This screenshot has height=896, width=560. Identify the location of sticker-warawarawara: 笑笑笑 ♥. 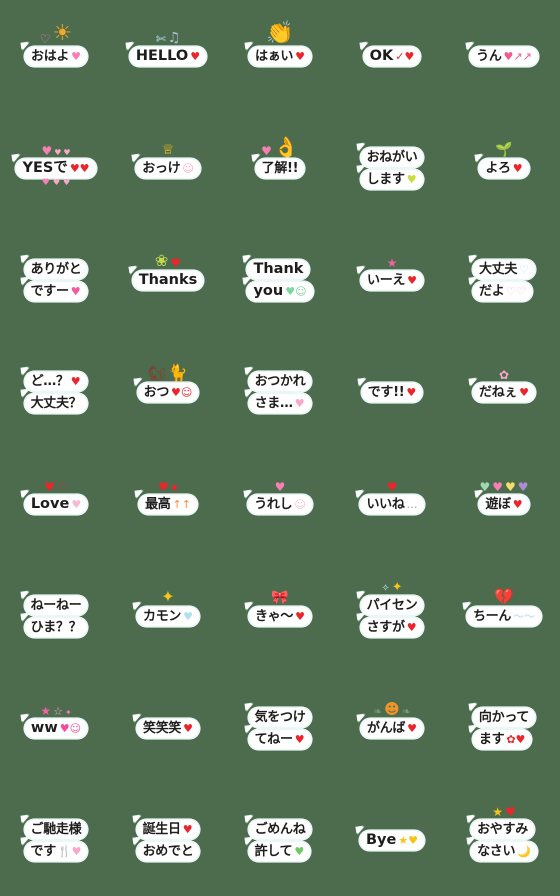
(168, 728).